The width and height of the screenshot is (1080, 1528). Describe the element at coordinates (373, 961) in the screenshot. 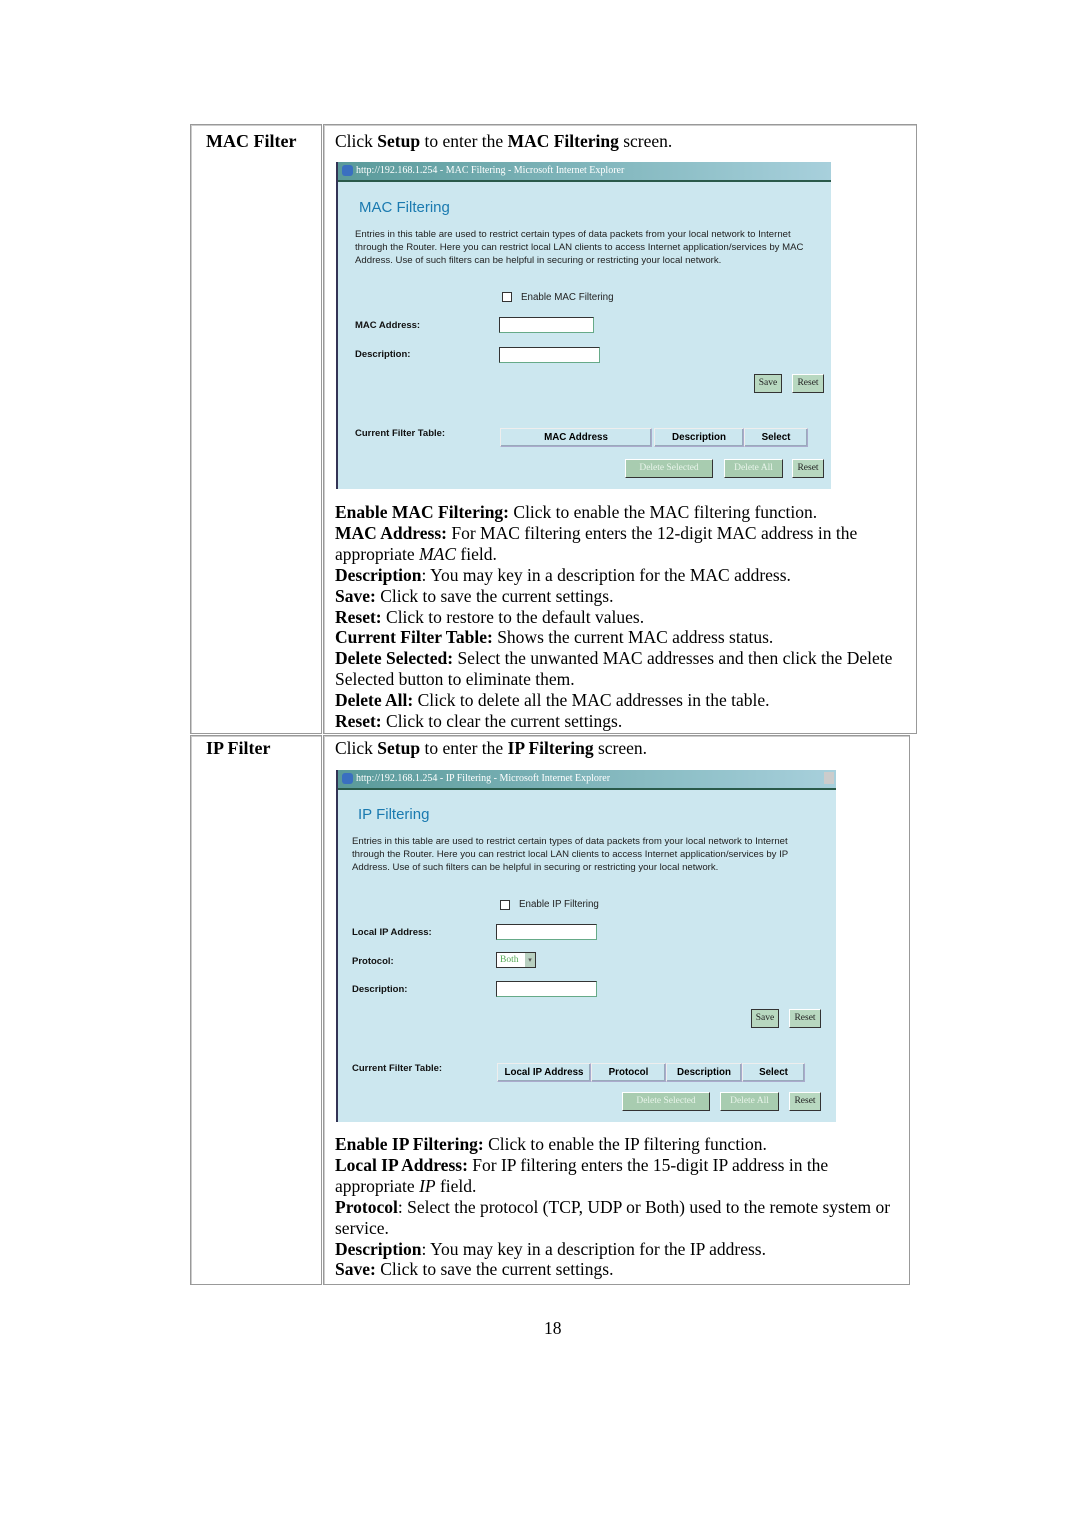

I see `protocol-label: Protocol:` at that location.